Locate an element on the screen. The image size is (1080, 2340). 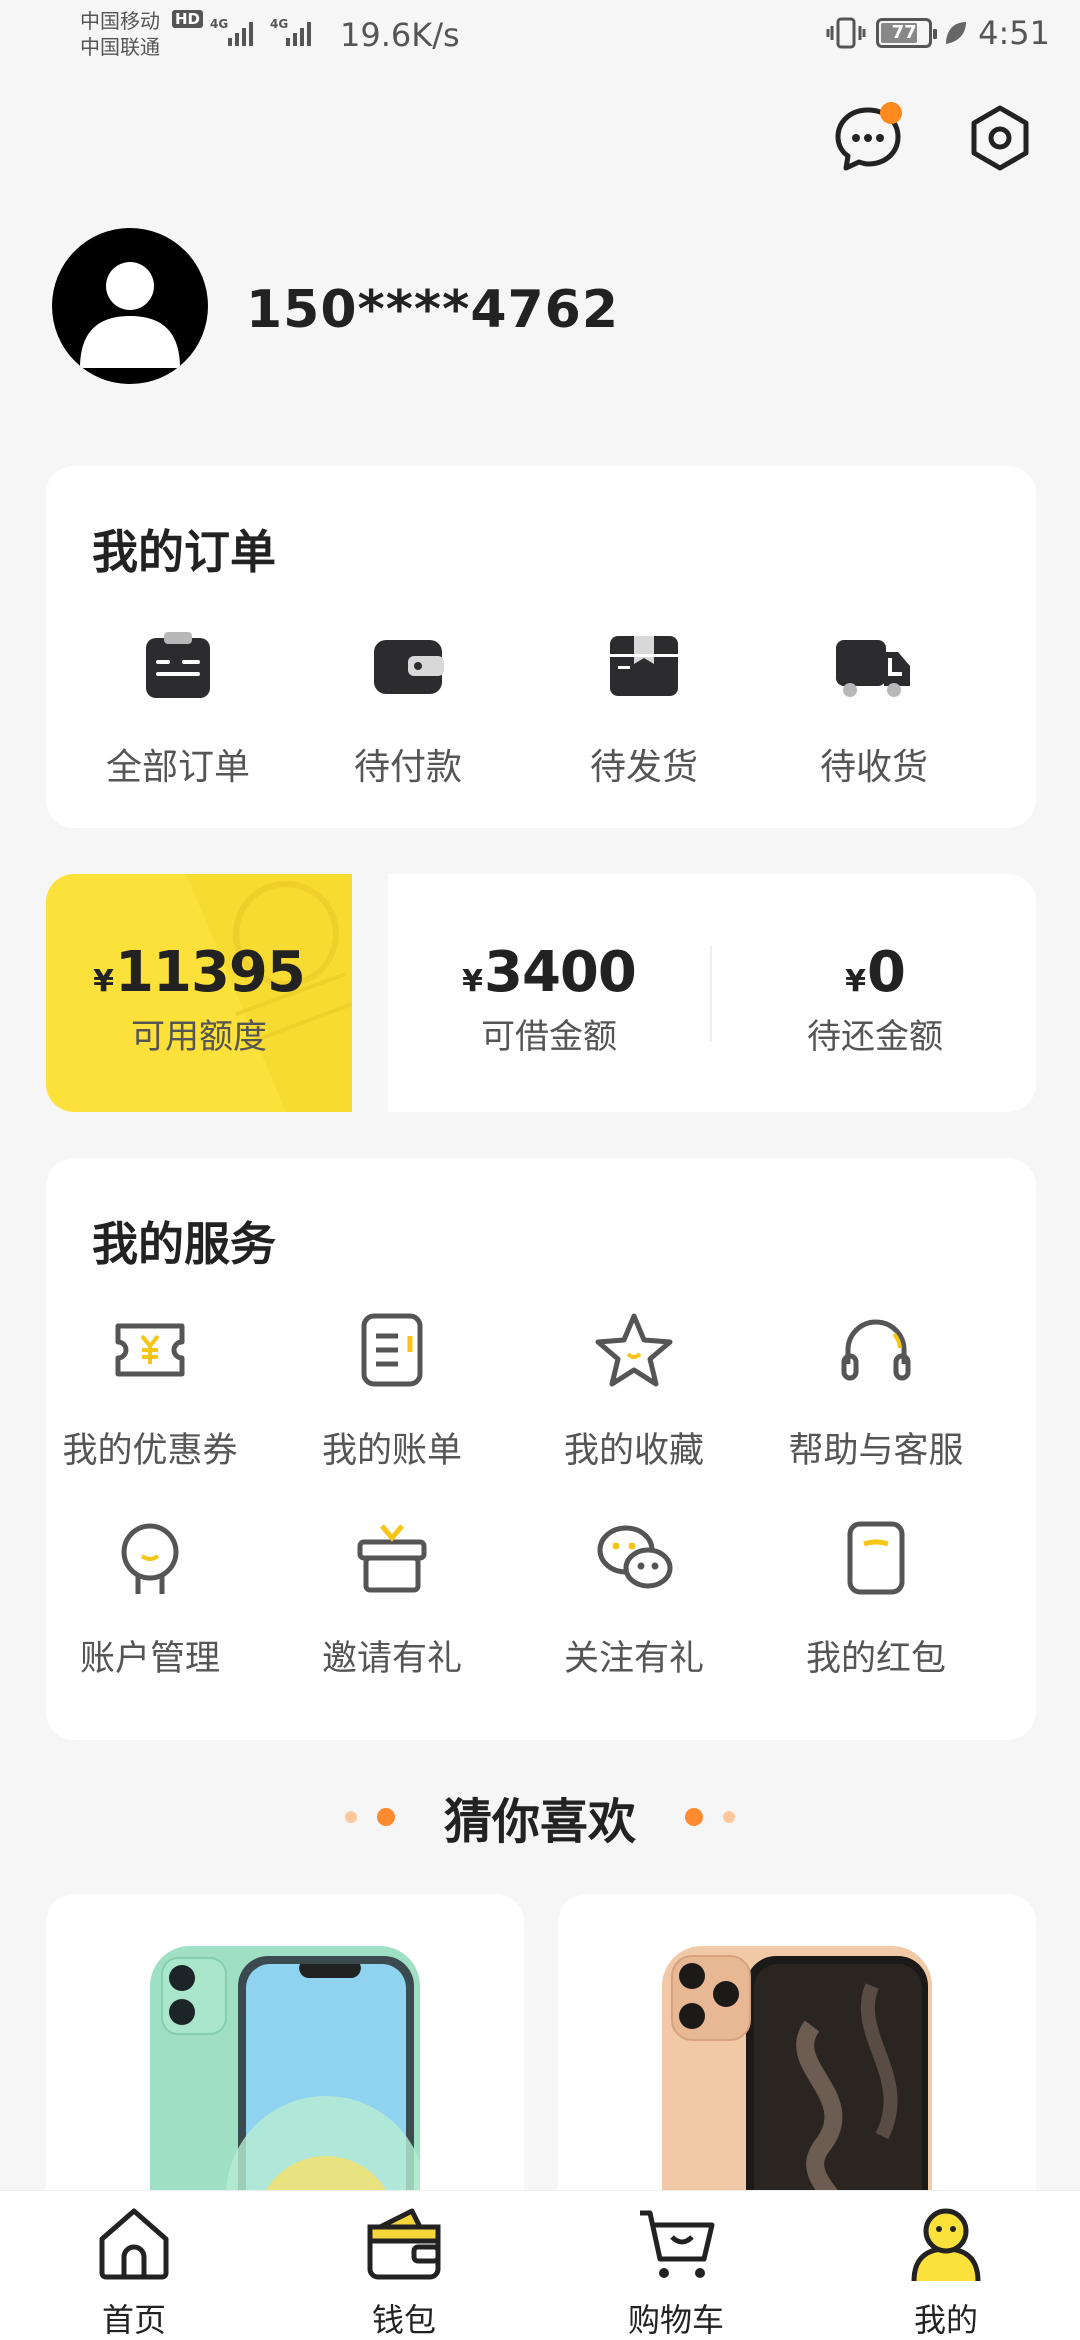
package-icon is located at coordinates (644, 666).